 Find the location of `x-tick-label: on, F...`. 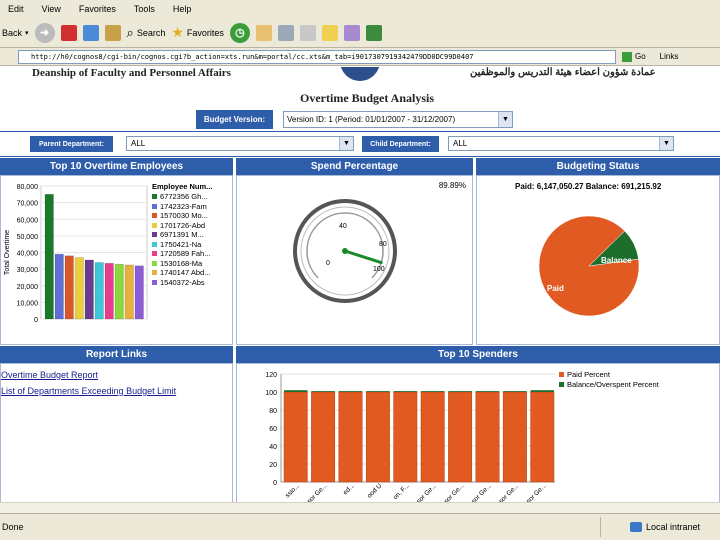

x-tick-label: on, F... is located at coordinates (401, 491).